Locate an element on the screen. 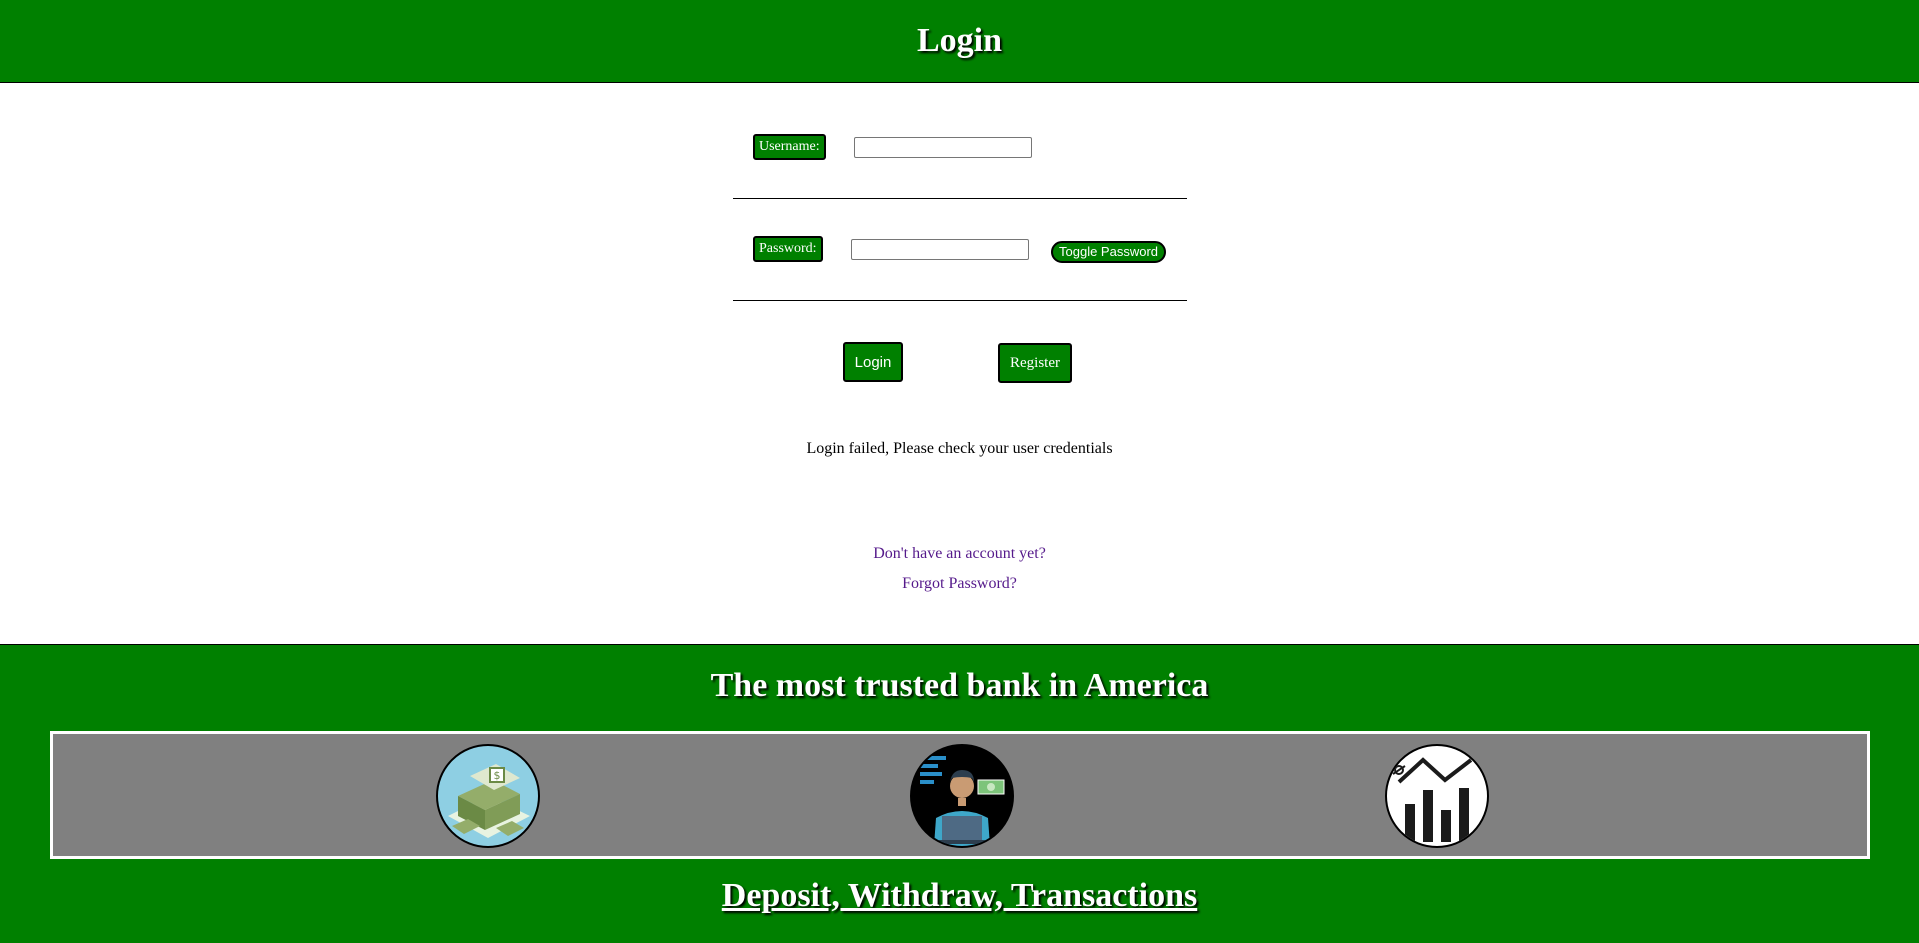 This screenshot has width=1919, height=943. register-button: Register is located at coordinates (1035, 363).